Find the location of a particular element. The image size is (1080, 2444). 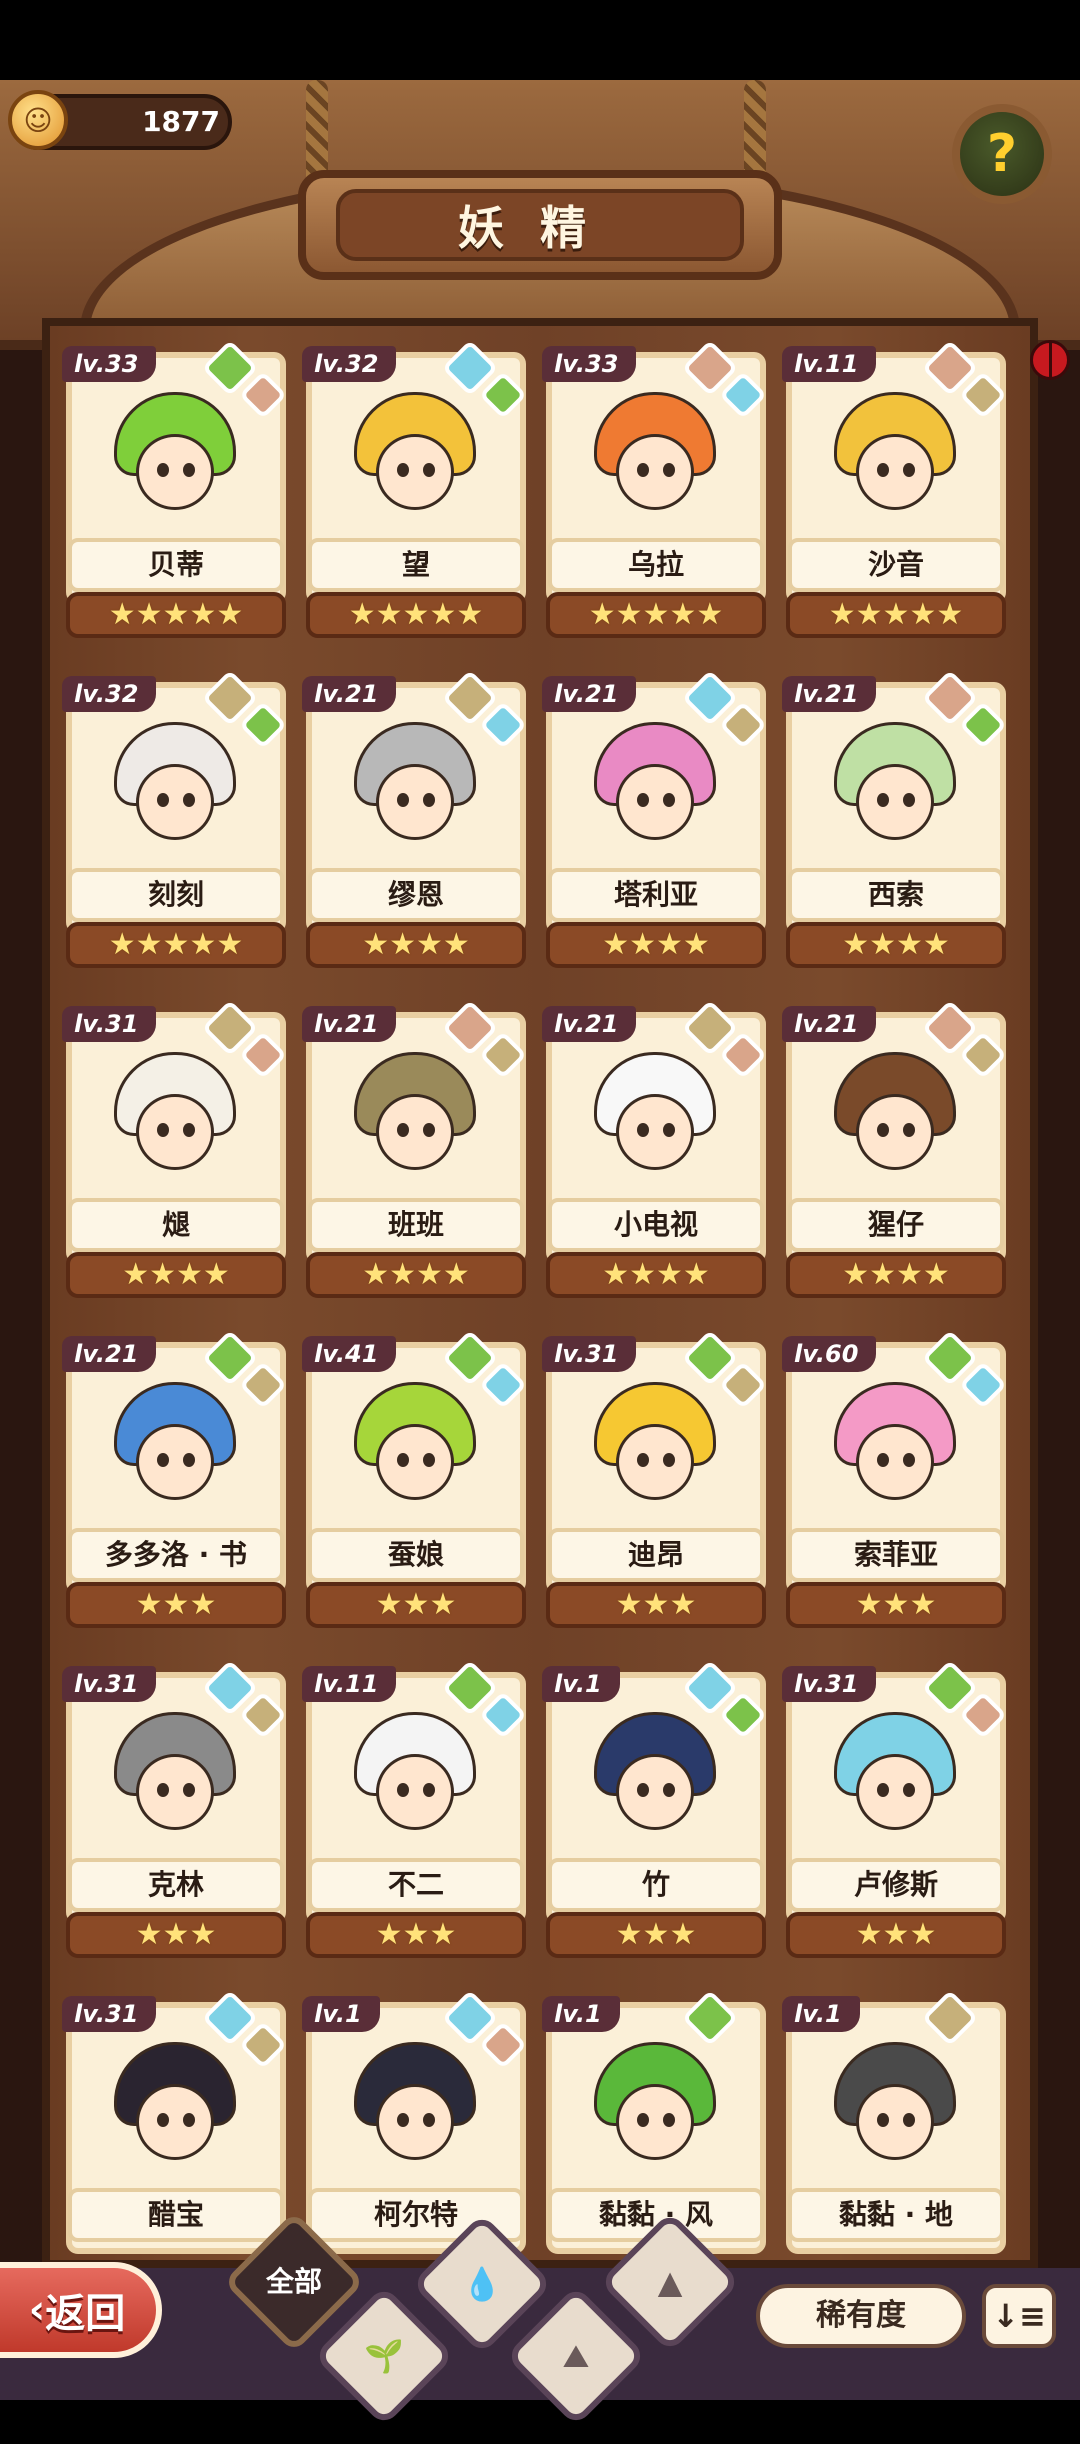

water-icon: 💧 is located at coordinates (482, 2284).